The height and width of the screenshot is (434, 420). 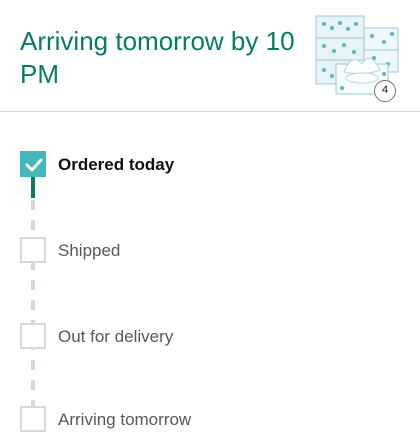 I want to click on checkmark-icon, so click(x=34, y=165).